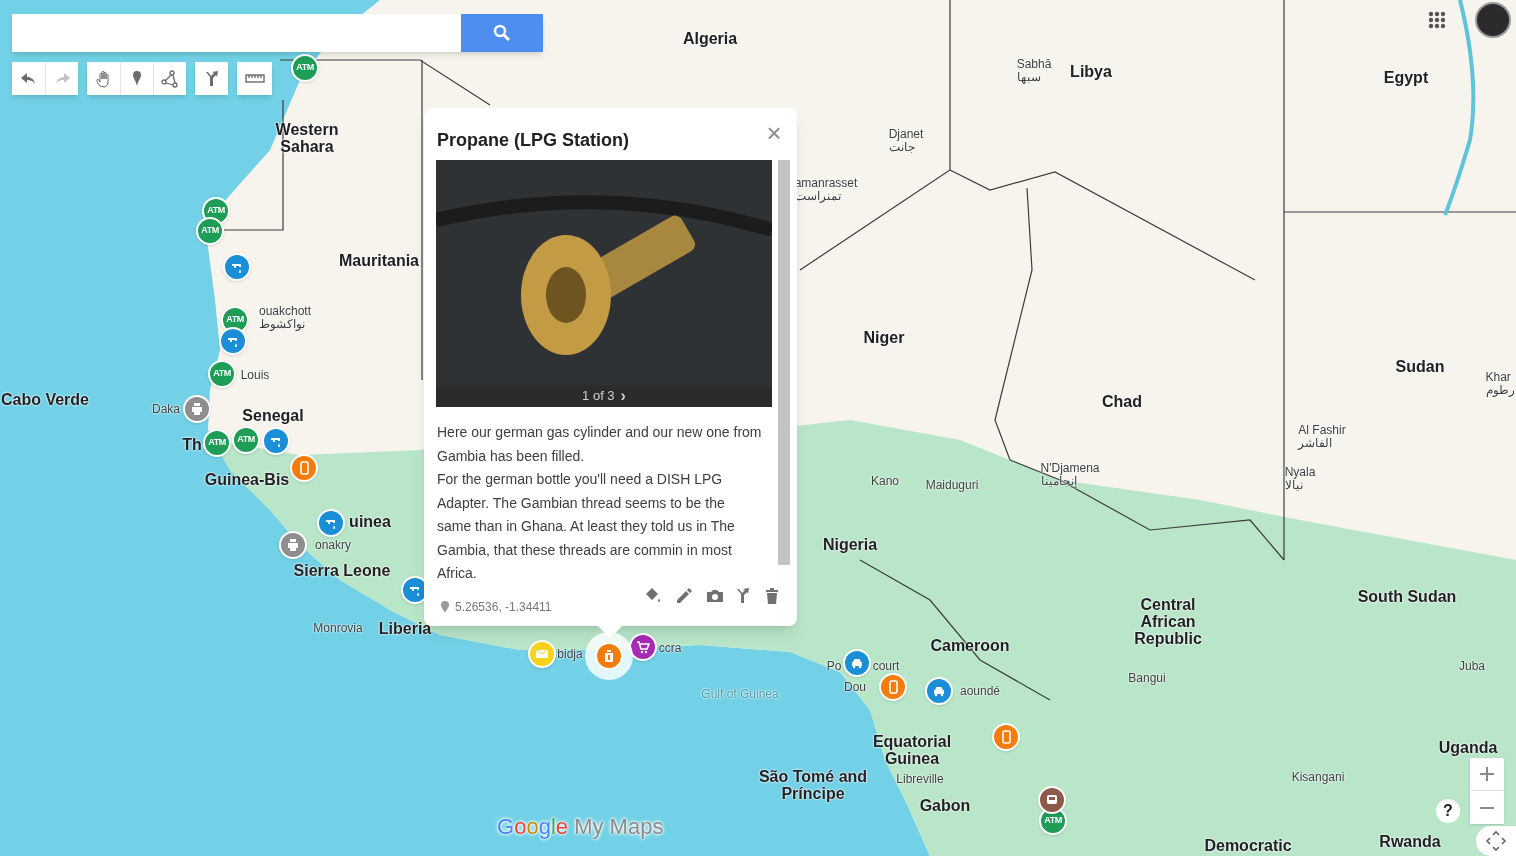 This screenshot has height=856, width=1516. I want to click on apps-grid-icon, so click(1438, 21).